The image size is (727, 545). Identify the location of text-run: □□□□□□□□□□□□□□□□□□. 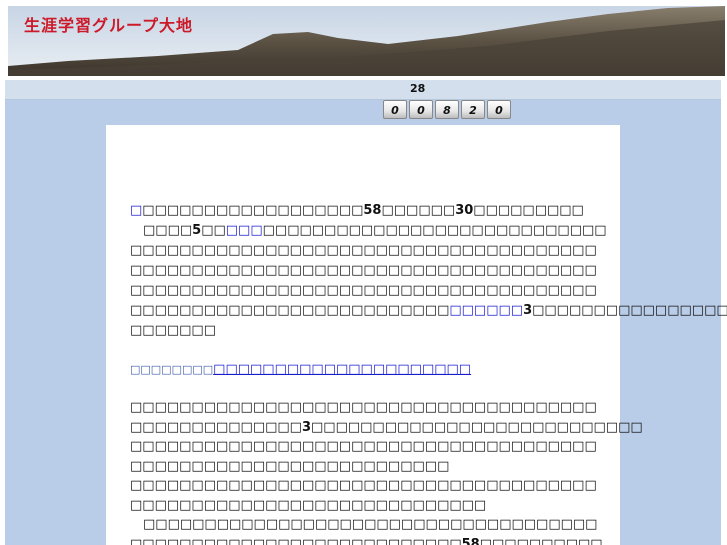
(253, 210).